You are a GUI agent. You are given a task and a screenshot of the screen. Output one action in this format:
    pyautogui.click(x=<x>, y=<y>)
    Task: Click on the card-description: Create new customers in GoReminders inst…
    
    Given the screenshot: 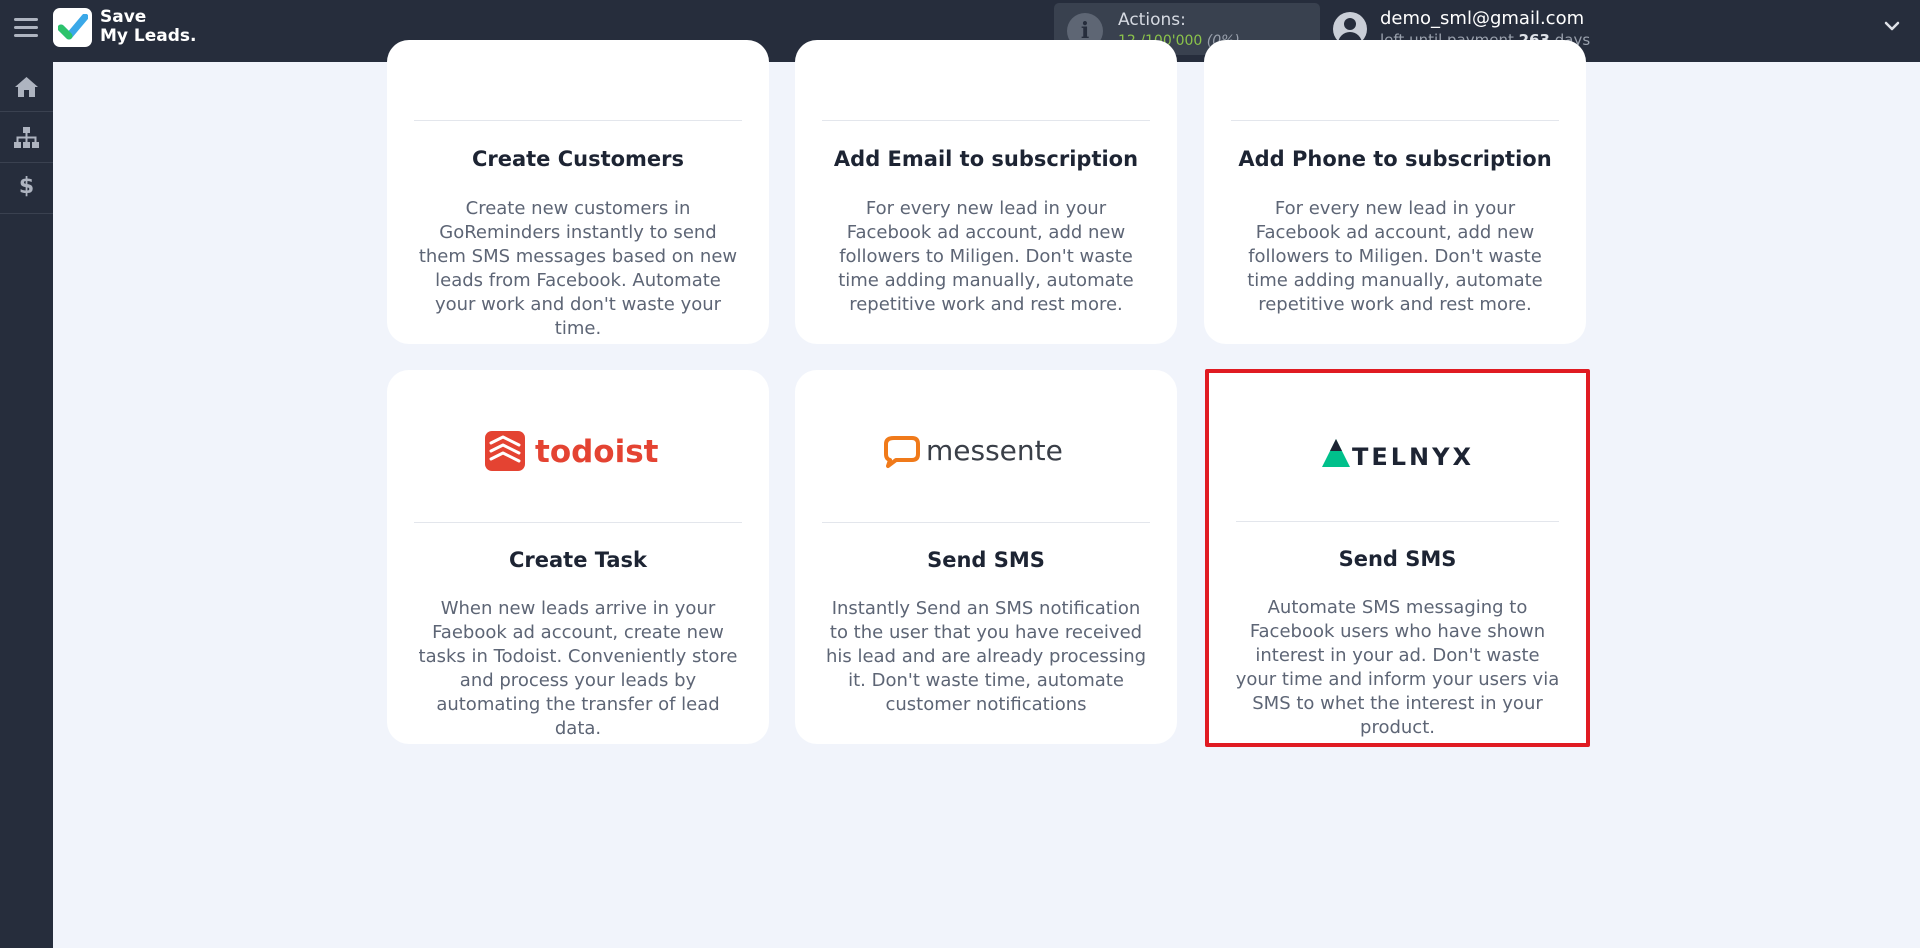 What is the action you would take?
    pyautogui.click(x=578, y=268)
    